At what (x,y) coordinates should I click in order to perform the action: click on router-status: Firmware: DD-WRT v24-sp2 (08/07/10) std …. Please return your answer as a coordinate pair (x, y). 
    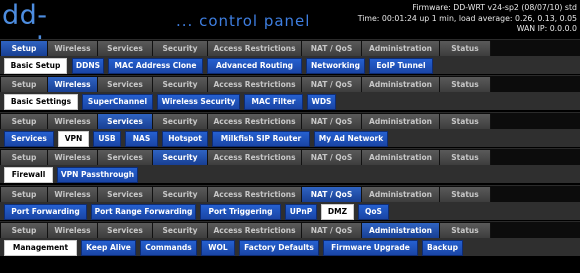
    Looking at the image, I should click on (467, 19).